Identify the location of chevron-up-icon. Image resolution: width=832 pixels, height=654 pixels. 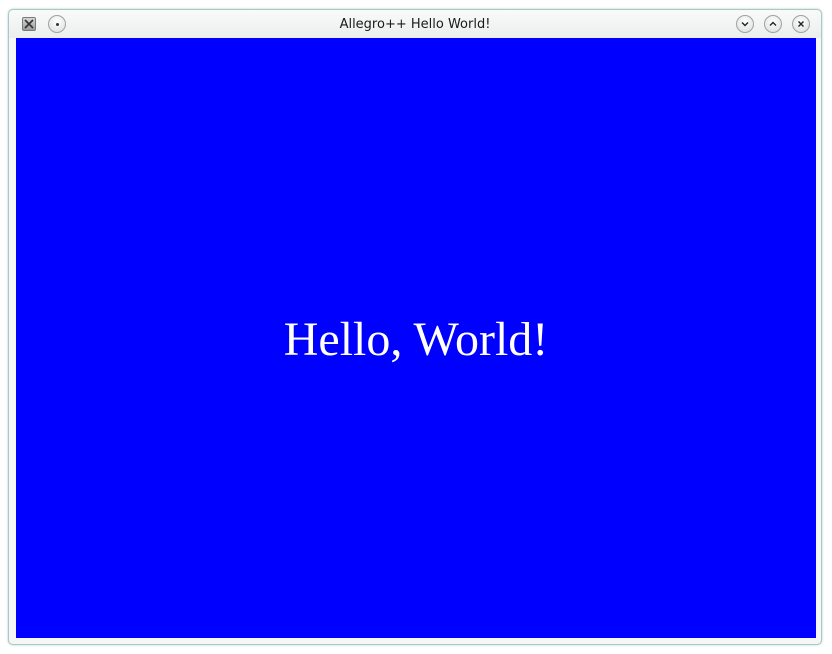
(773, 23).